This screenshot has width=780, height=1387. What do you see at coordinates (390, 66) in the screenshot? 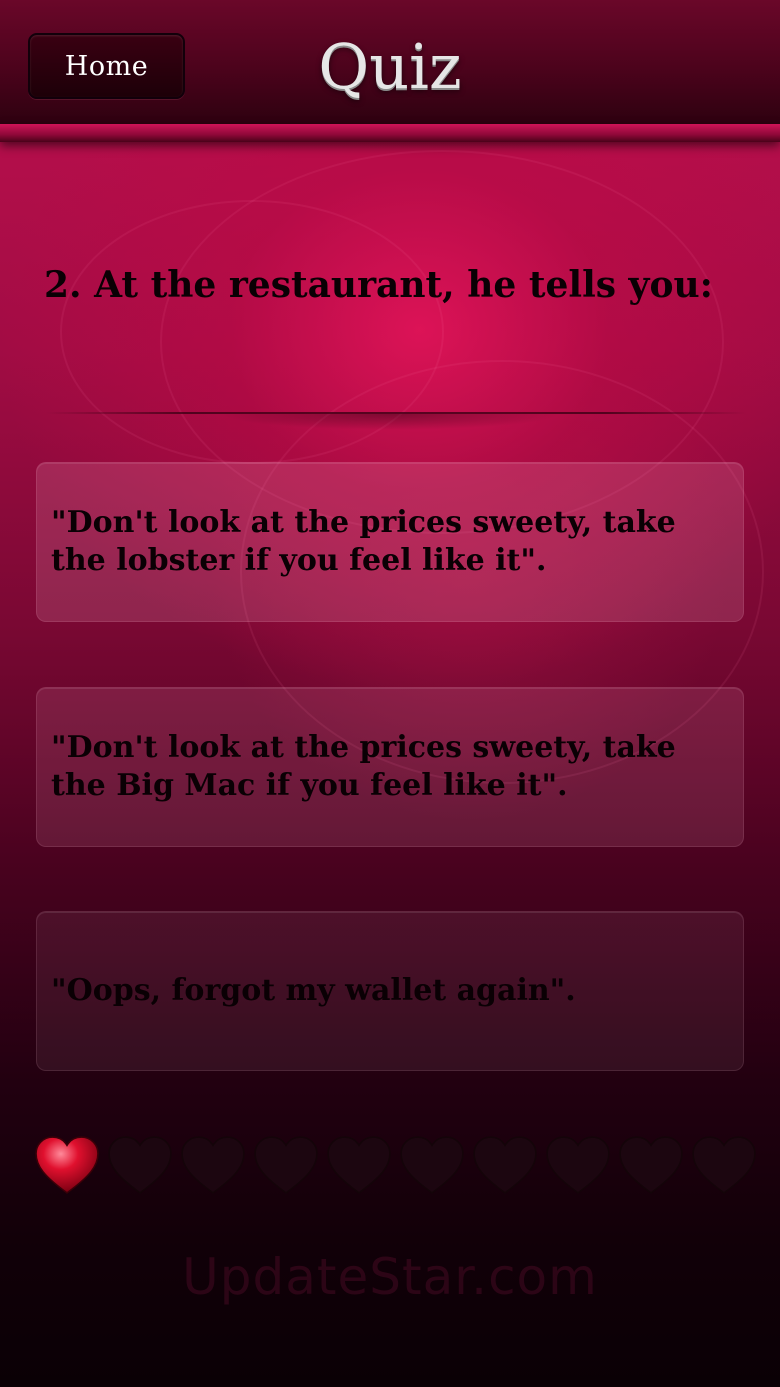
I see `page-title: Quiz` at bounding box center [390, 66].